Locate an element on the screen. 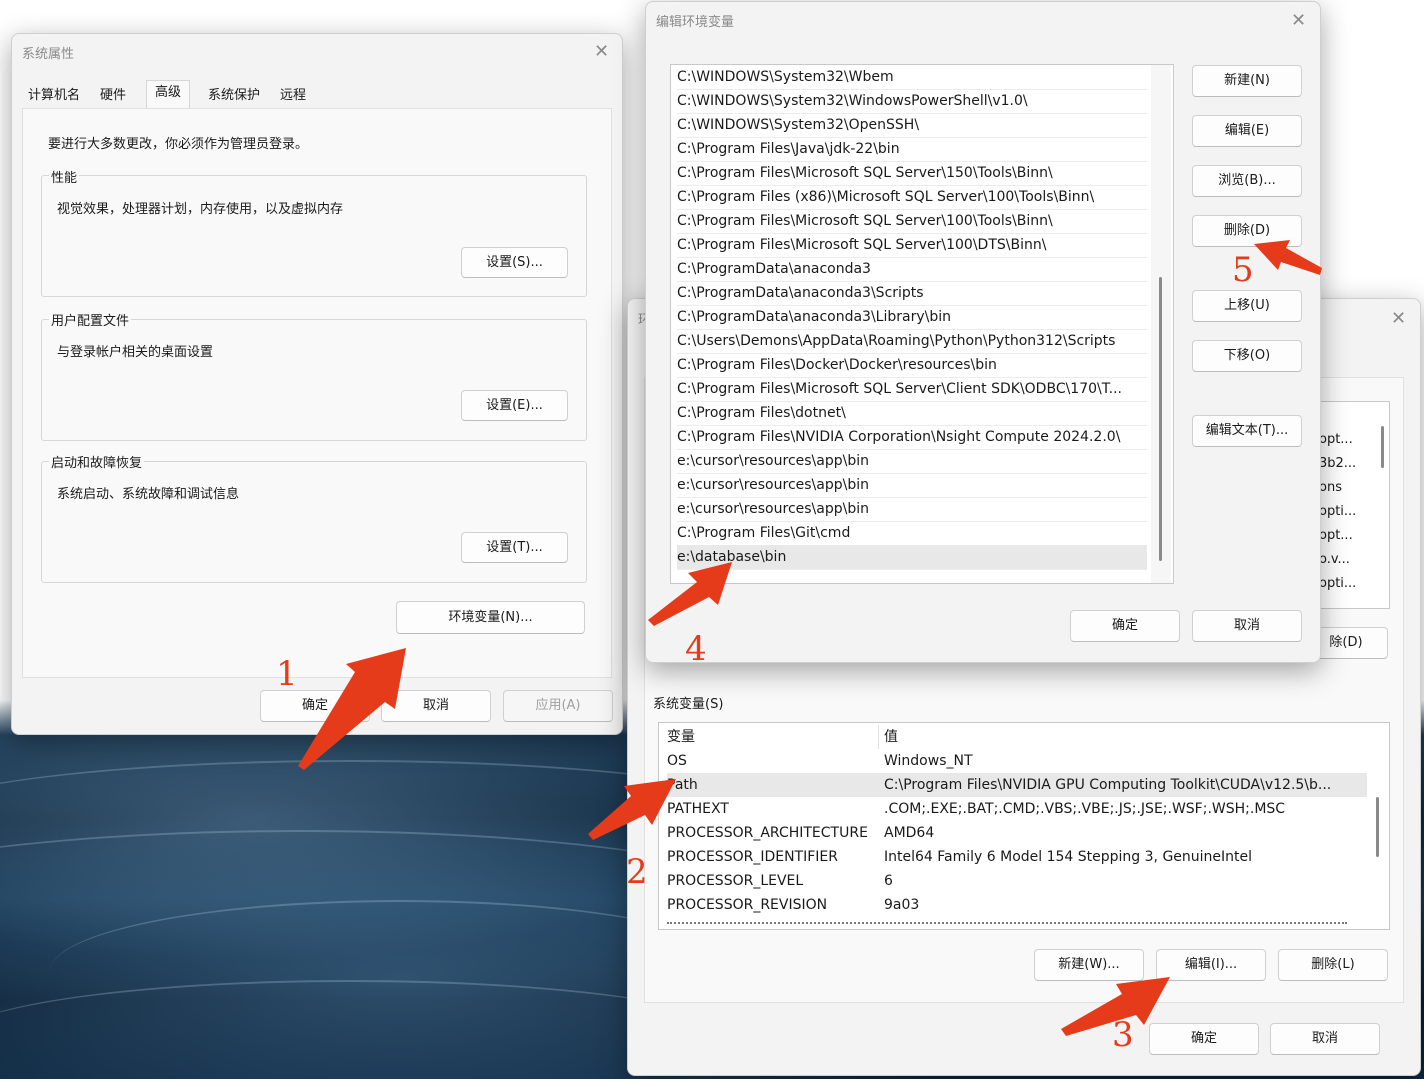 This screenshot has height=1079, width=1424. annotation-marker-3: 3 is located at coordinates (1123, 1035).